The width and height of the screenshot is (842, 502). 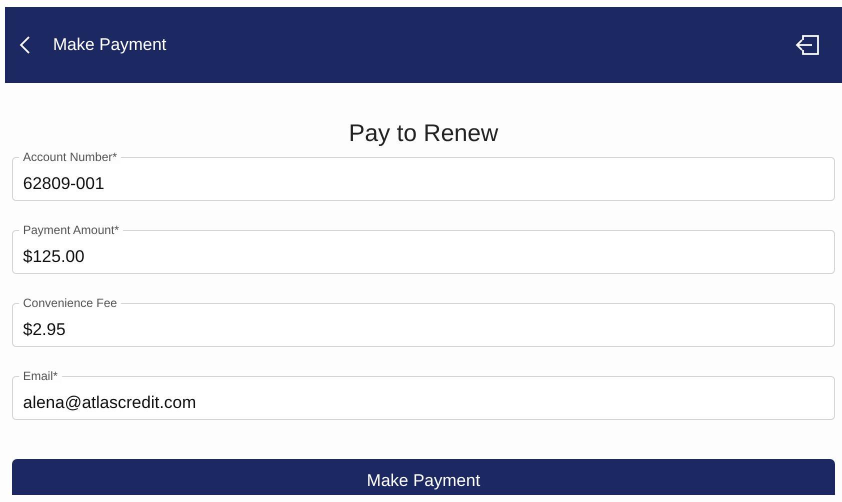 What do you see at coordinates (25, 45) in the screenshot?
I see `back-icon` at bounding box center [25, 45].